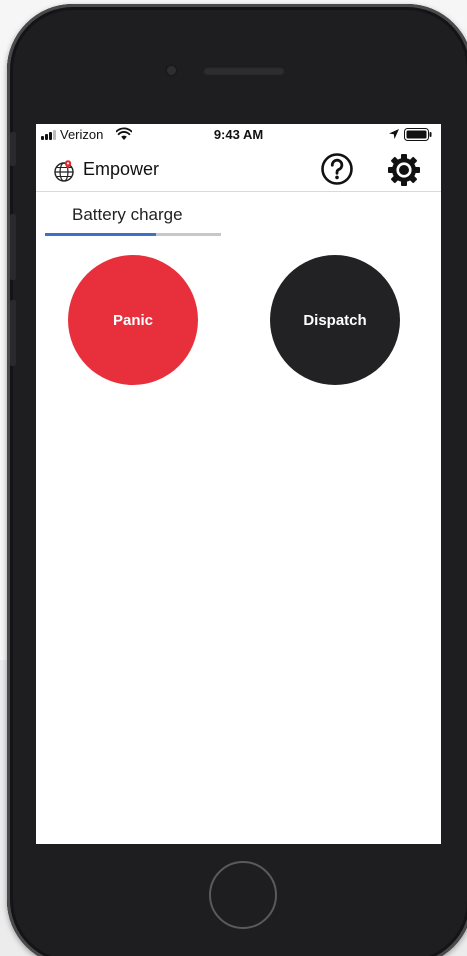 This screenshot has height=956, width=467. I want to click on battery-progress-track, so click(133, 234).